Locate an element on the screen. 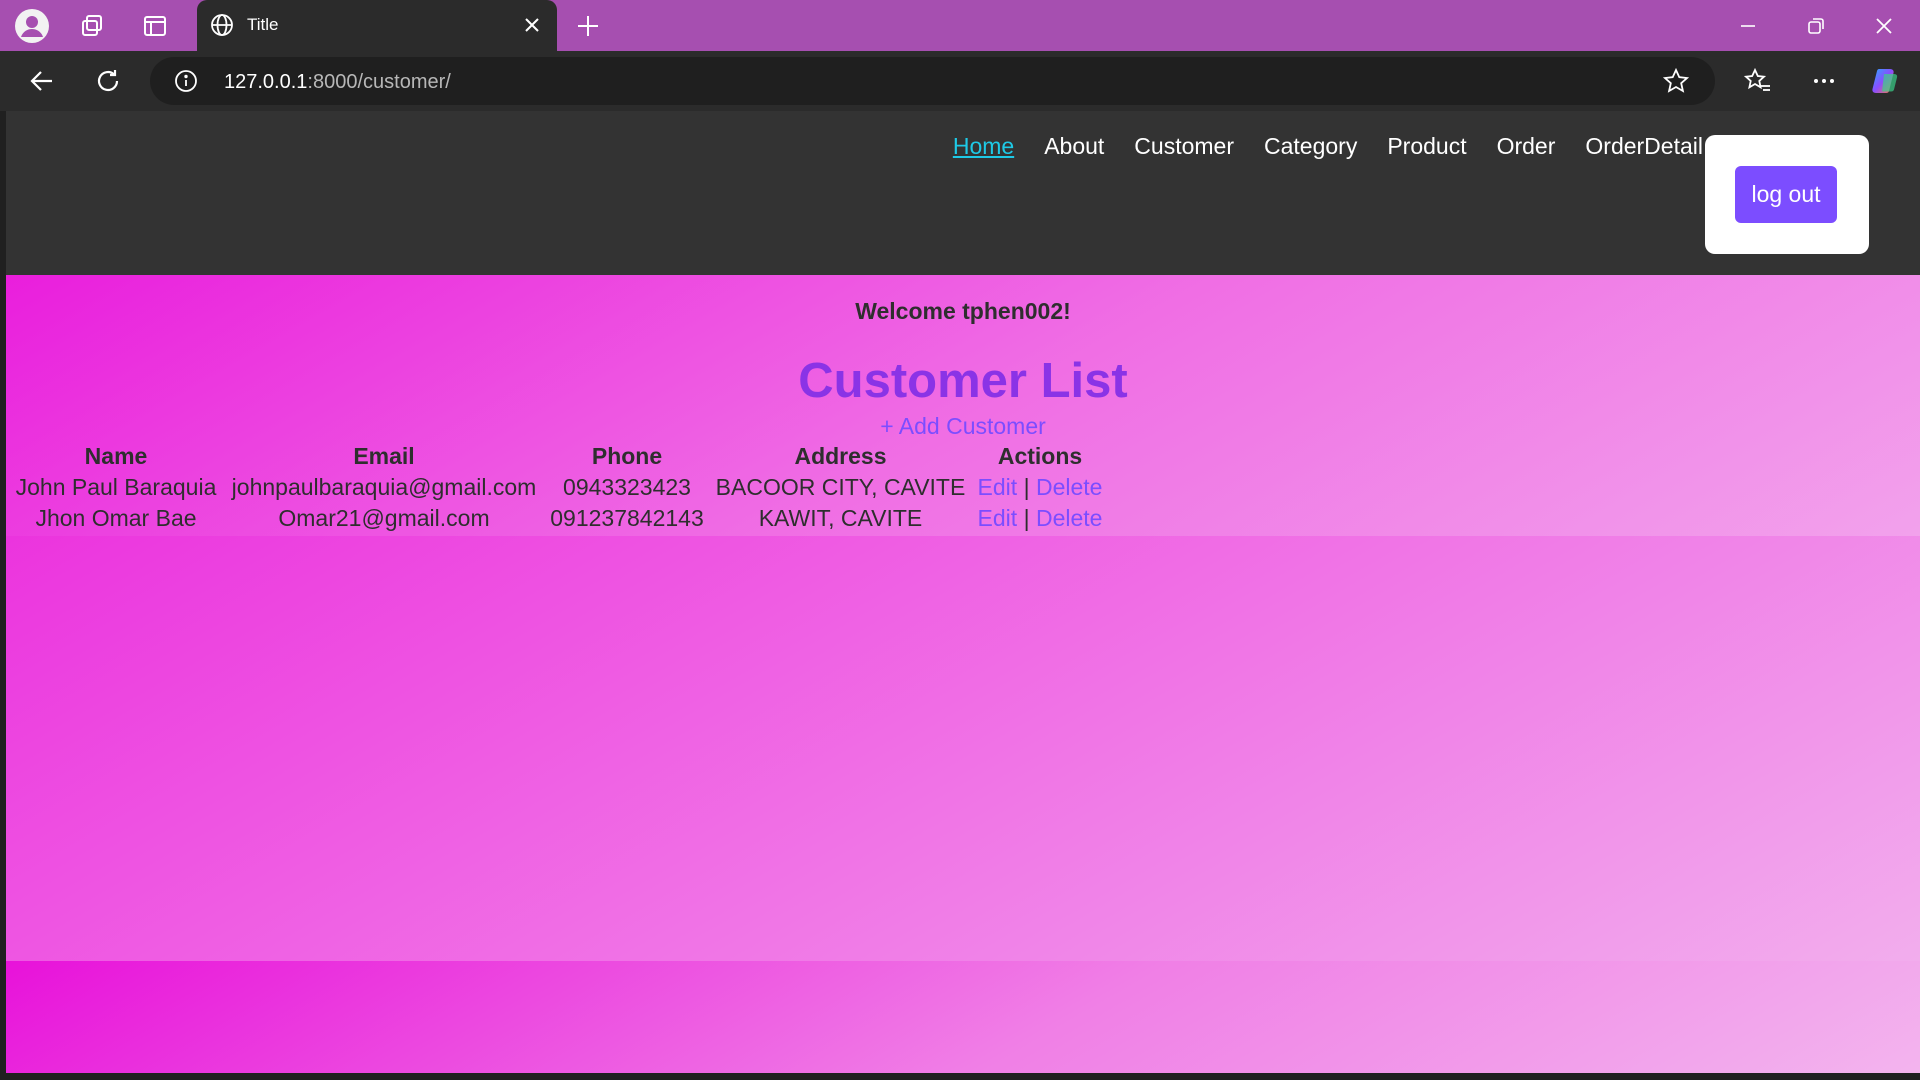  header-address: Address is located at coordinates (840, 456).